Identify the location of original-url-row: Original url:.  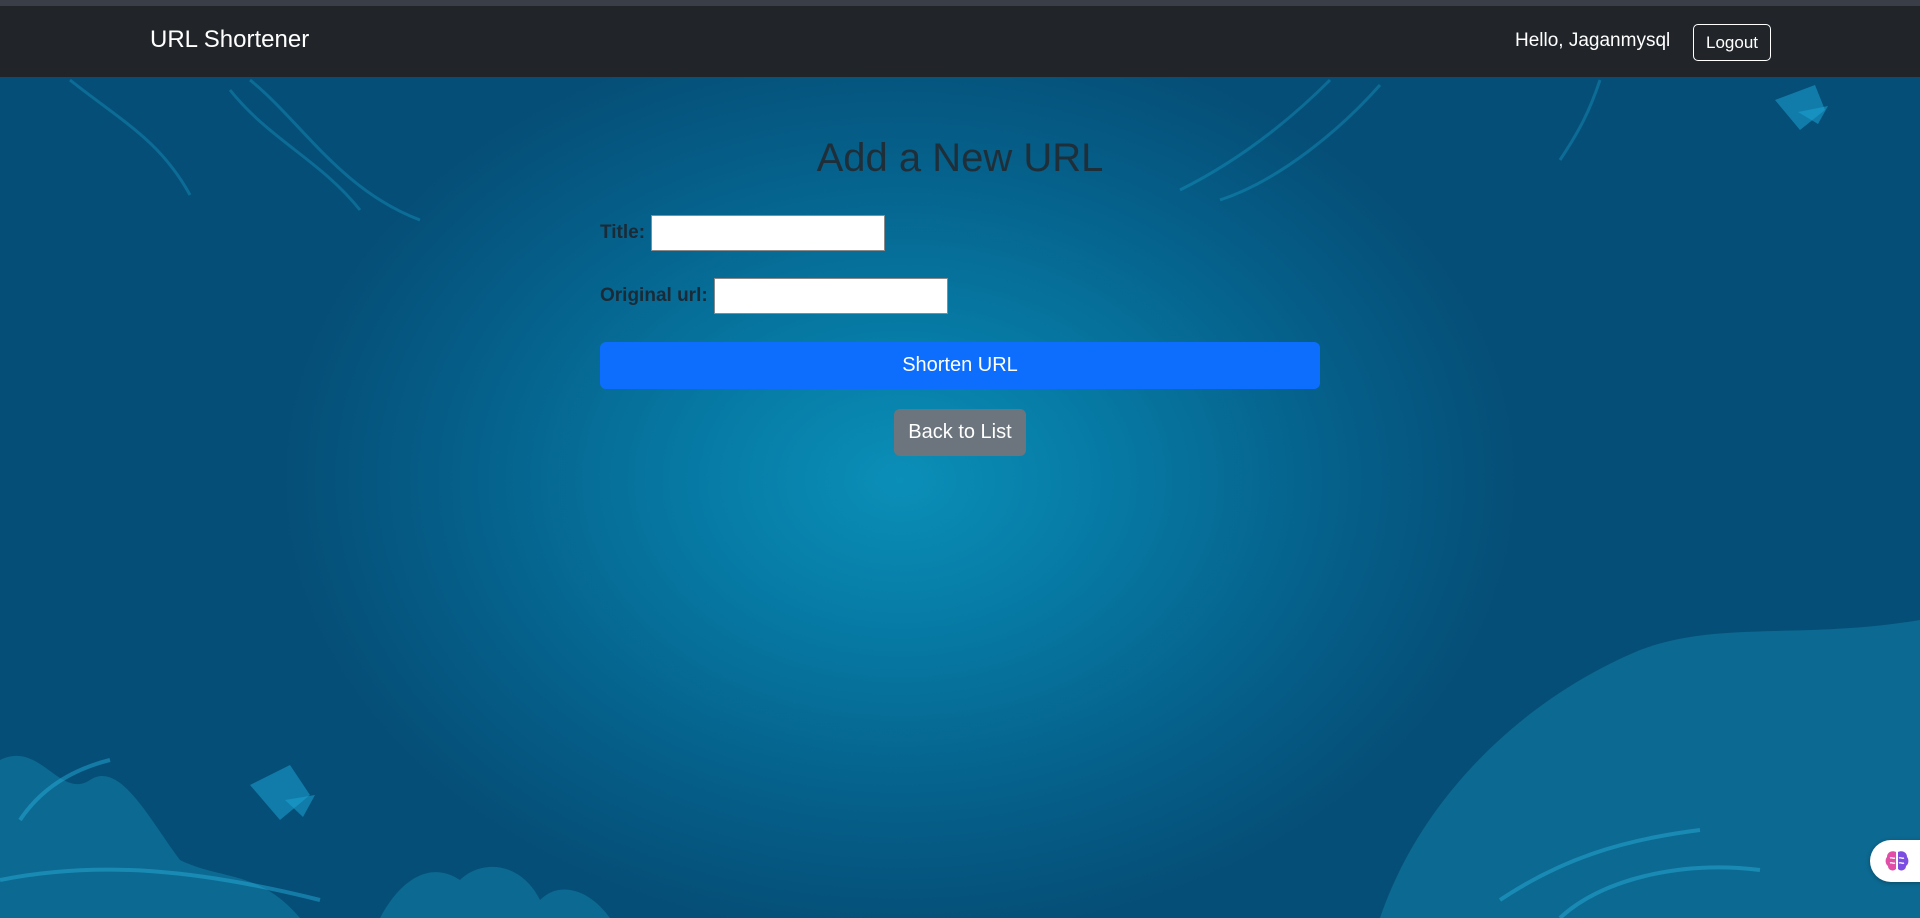
(774, 296).